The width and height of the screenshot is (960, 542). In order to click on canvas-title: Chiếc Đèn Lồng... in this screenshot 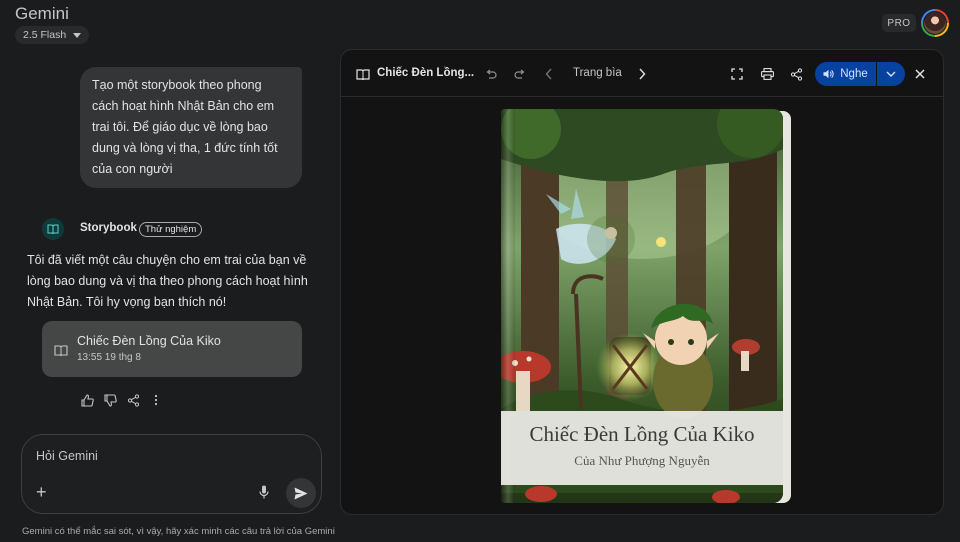, I will do `click(426, 73)`.